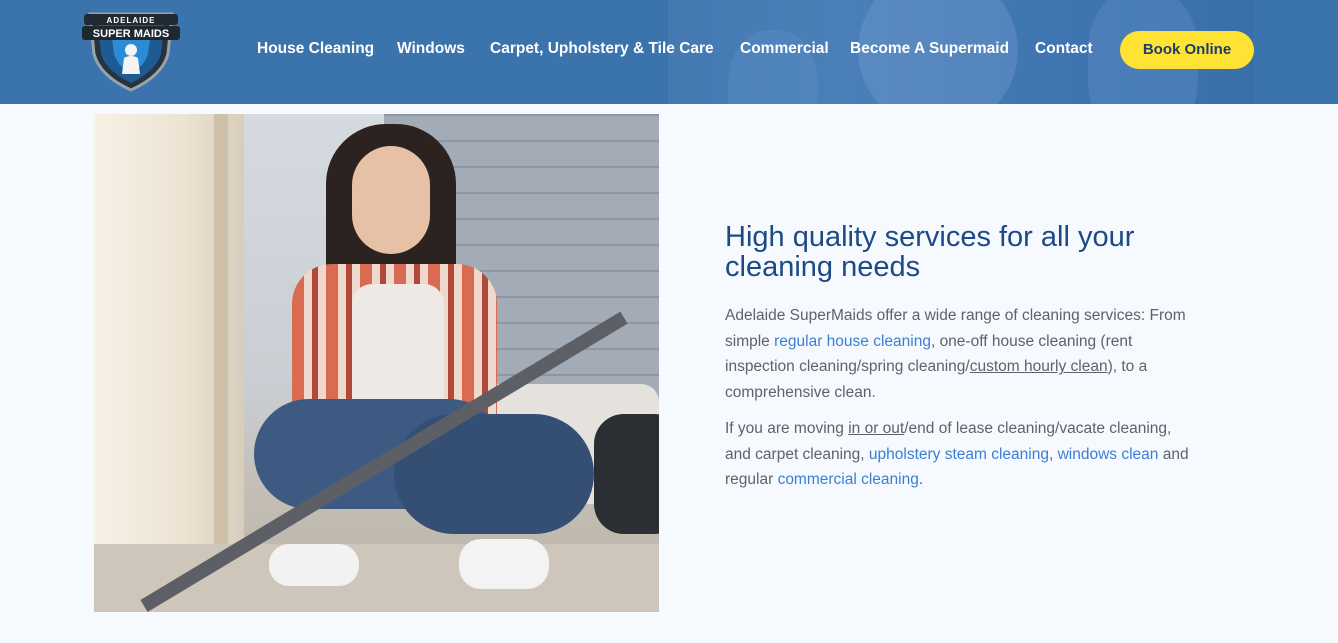  Describe the element at coordinates (131, 34) in the screenshot. I see `logo-line2: SUPER MAIDS` at that location.